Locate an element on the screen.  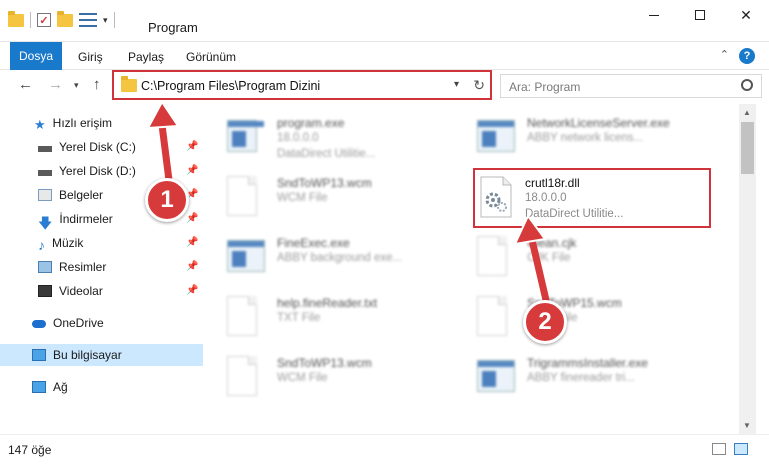
drive-icon is located at coordinates (45, 172).